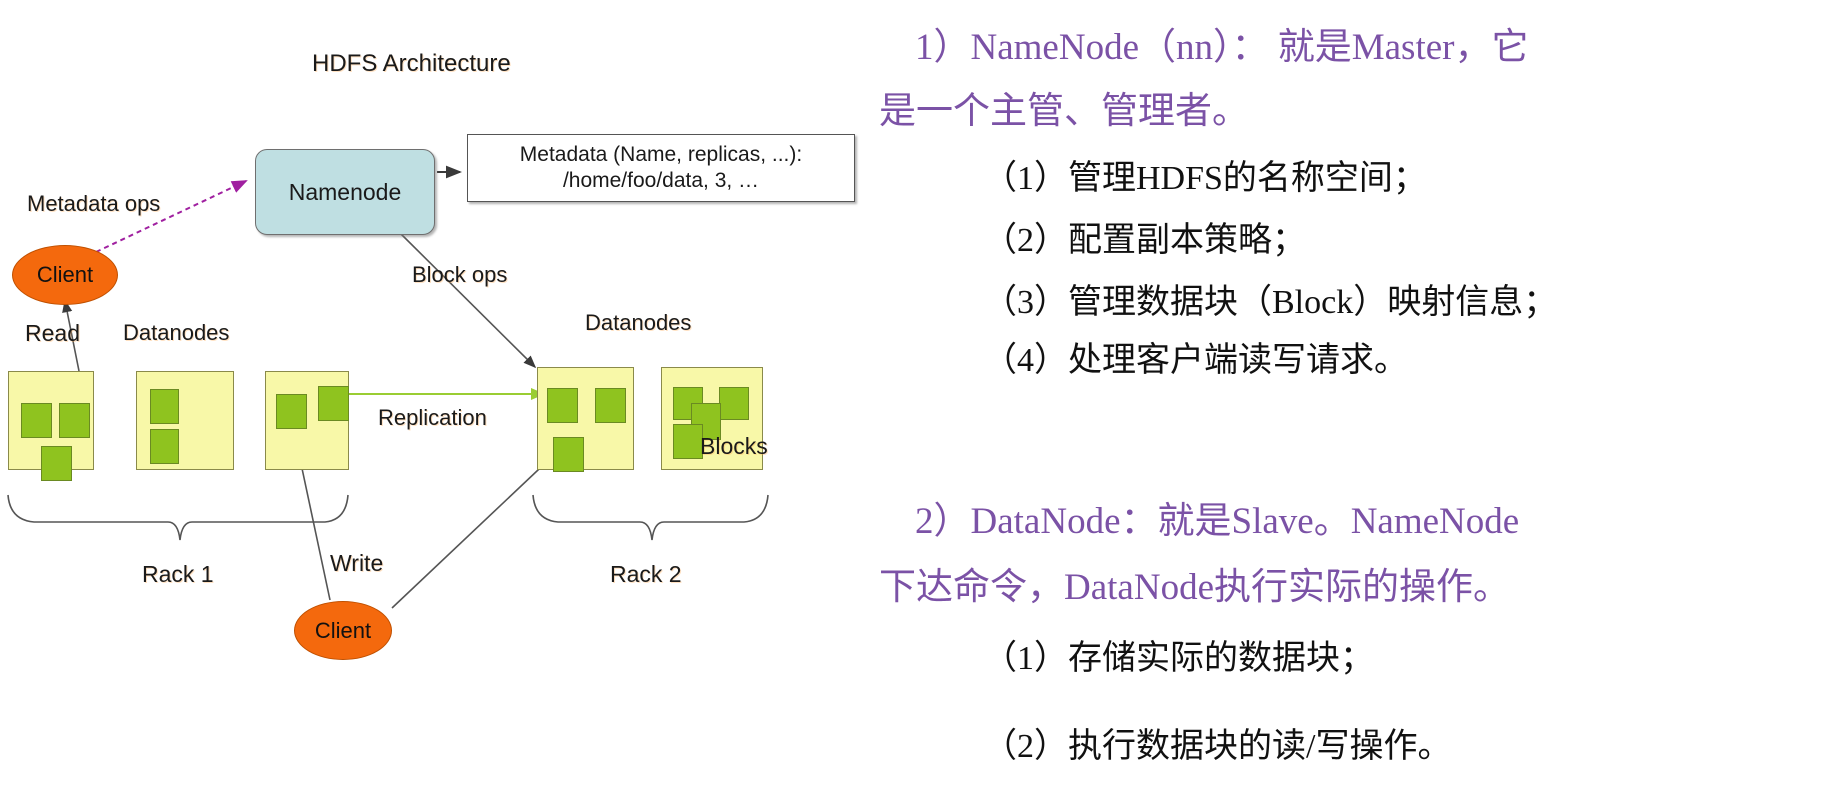 The image size is (1827, 812). Describe the element at coordinates (1270, 302) in the screenshot. I see `note-line-5: （3）管理数据块（Block）映射信息；` at that location.